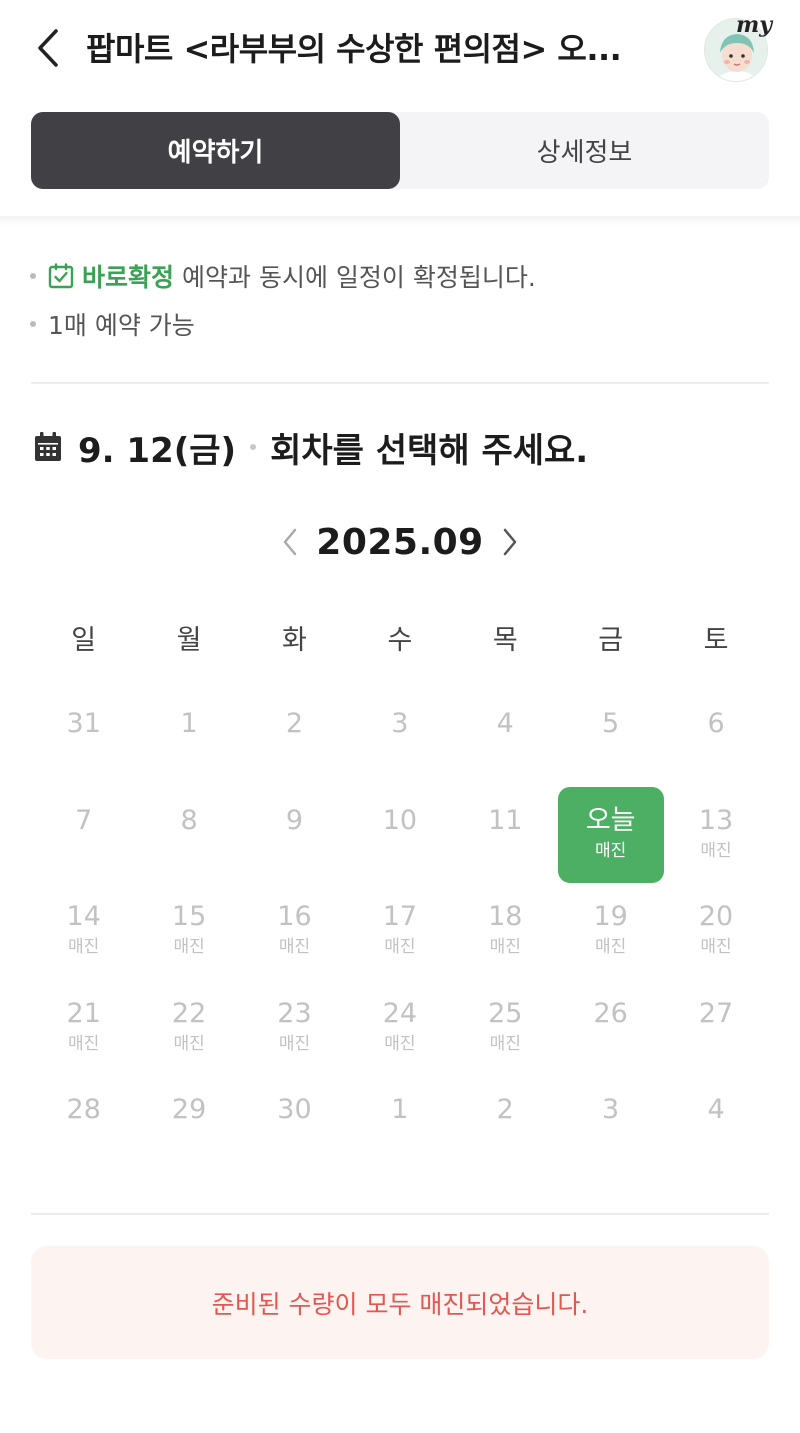  I want to click on selected-date: 9. 12(금), so click(157, 450).